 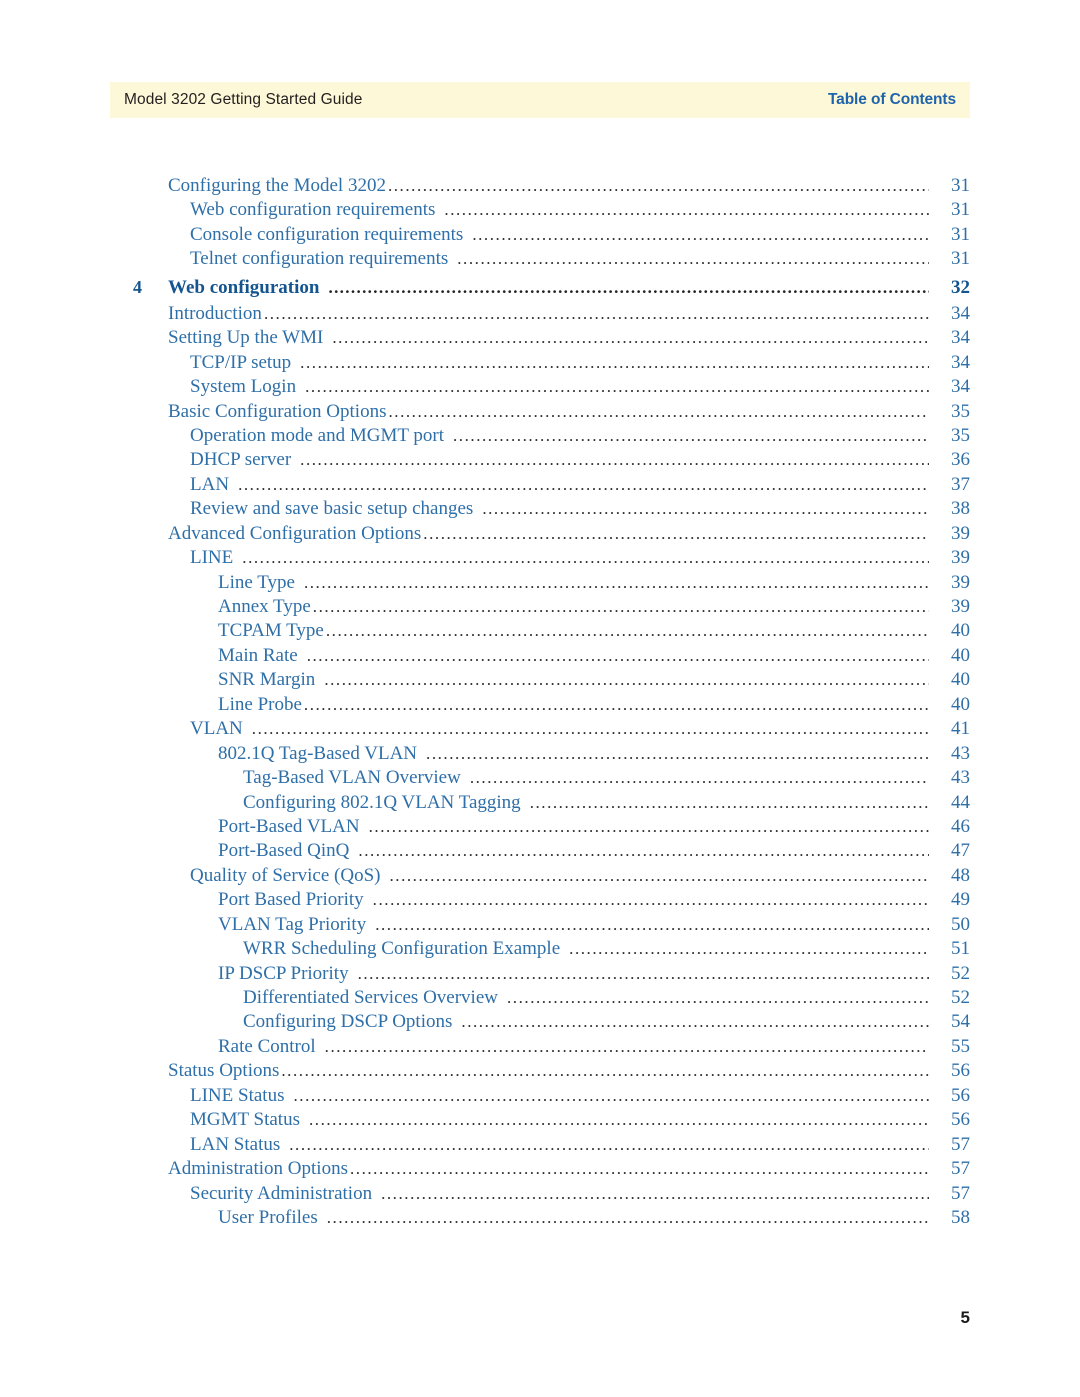 What do you see at coordinates (540, 1195) in the screenshot?
I see `toc-entry: Security Administration 57` at bounding box center [540, 1195].